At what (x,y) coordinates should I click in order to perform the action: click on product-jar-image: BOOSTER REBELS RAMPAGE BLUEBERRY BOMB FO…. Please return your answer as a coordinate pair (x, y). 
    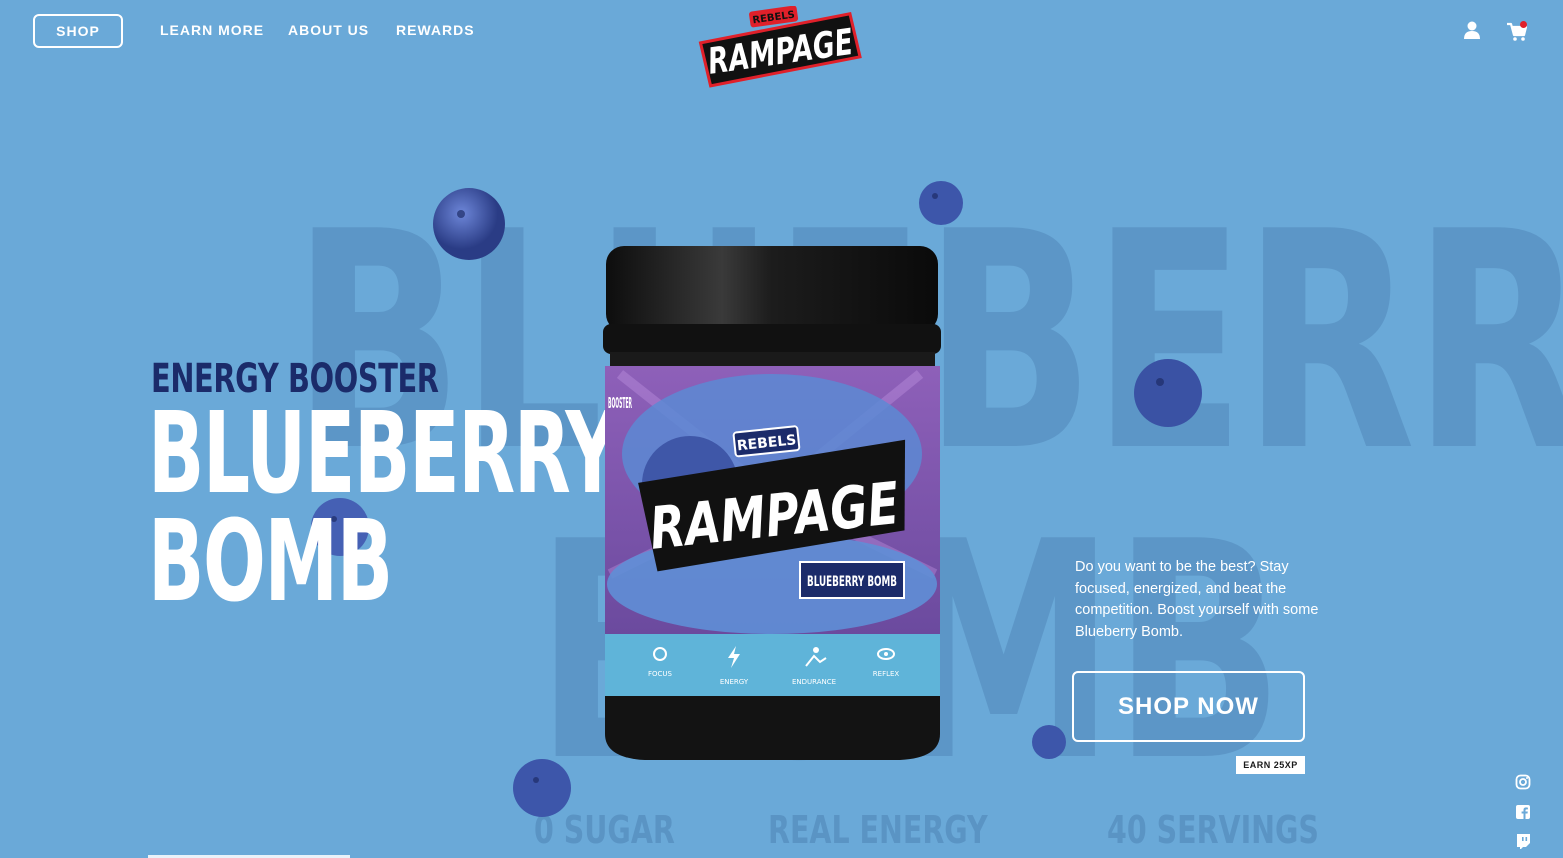
    Looking at the image, I should click on (772, 503).